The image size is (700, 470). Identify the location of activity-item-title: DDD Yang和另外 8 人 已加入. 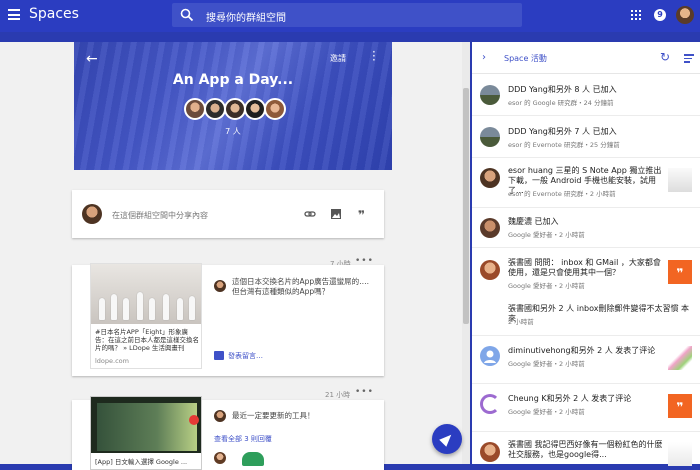
(562, 89).